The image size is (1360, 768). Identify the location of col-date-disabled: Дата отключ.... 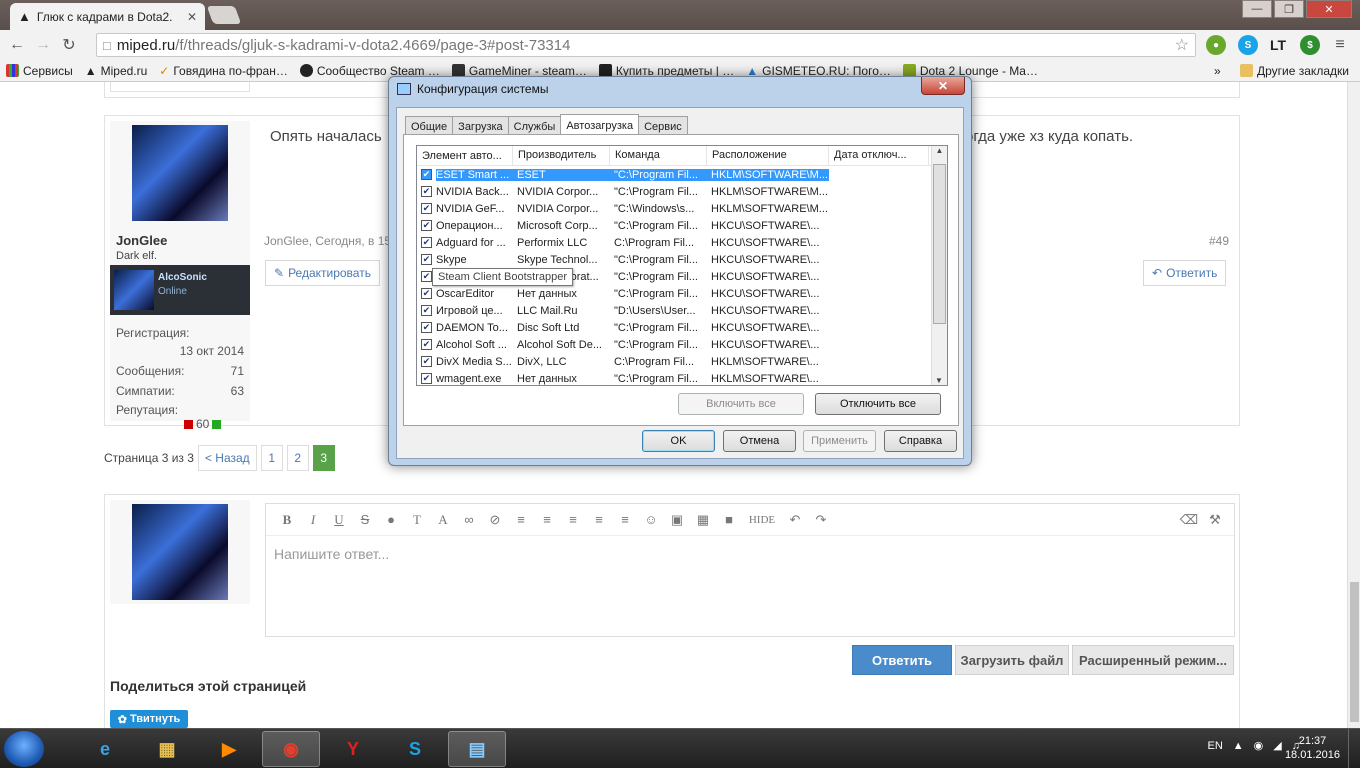
(879, 155).